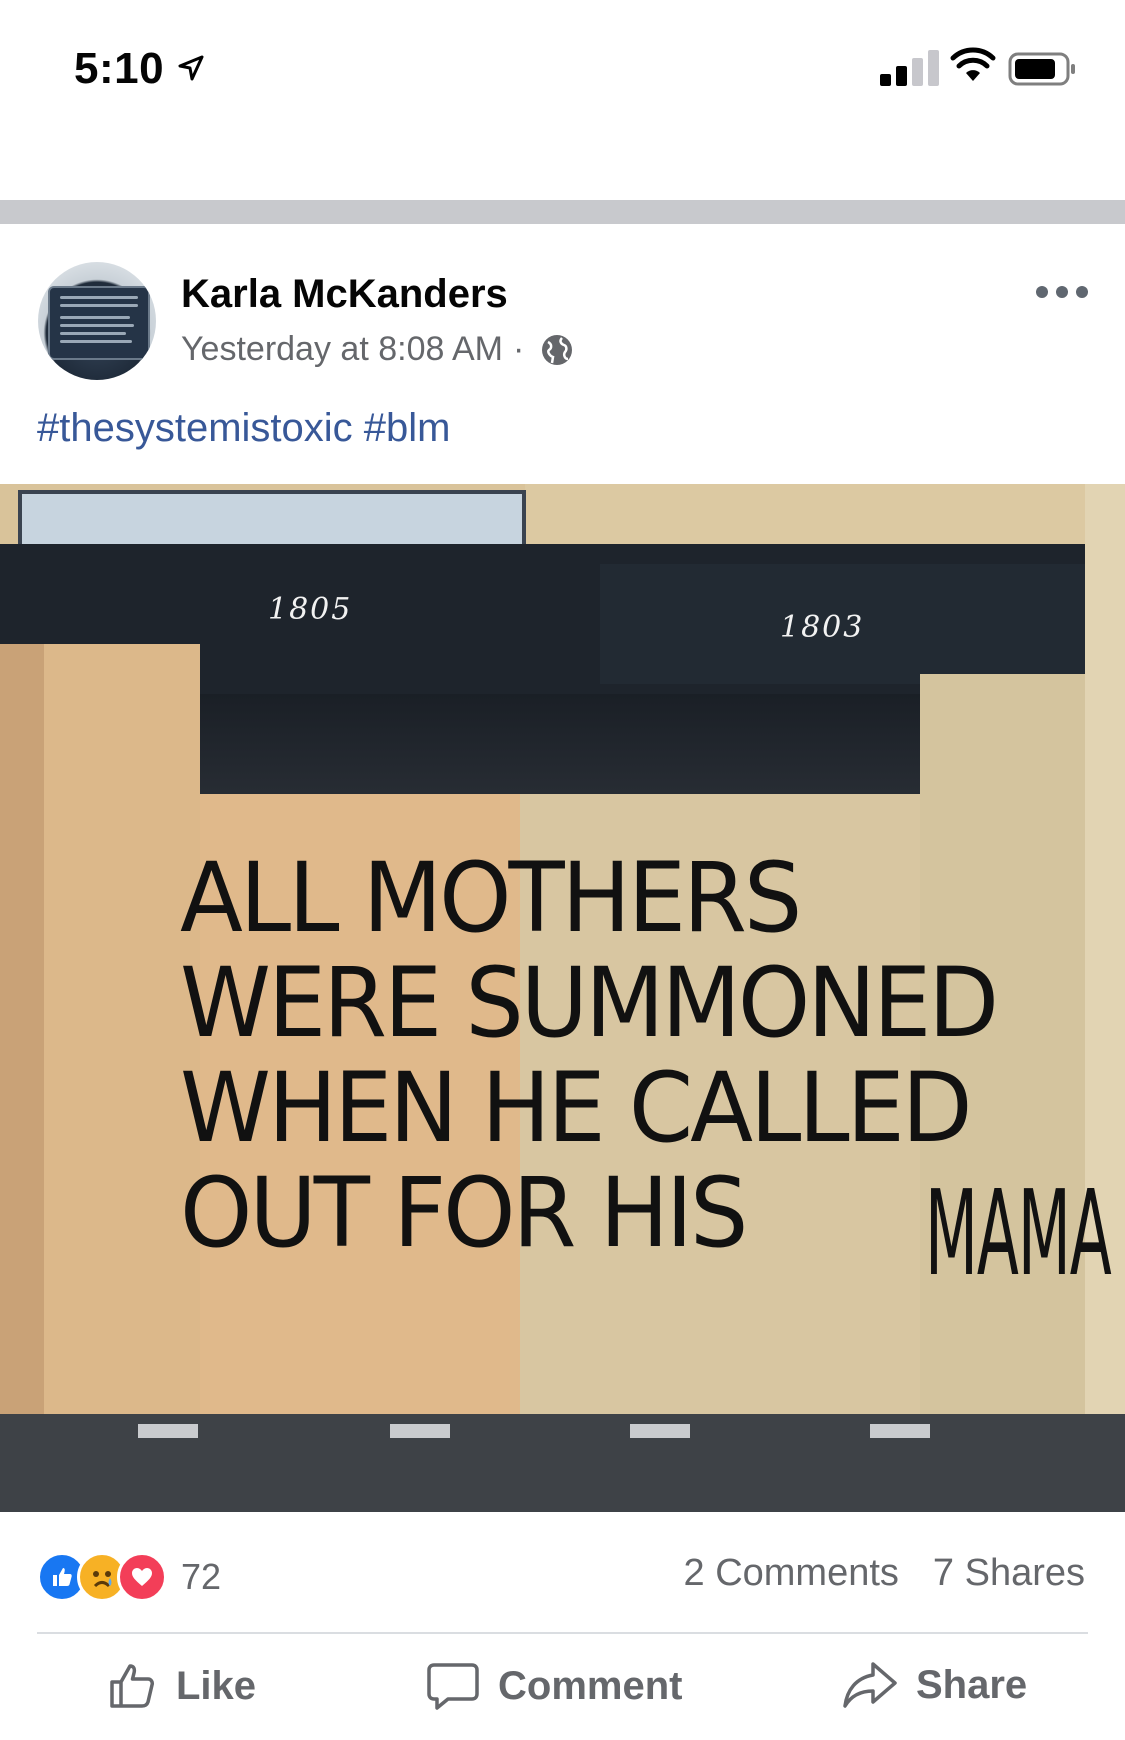 The image size is (1125, 1740). Describe the element at coordinates (562, 70) in the screenshot. I see `status-bar: 5:10` at that location.